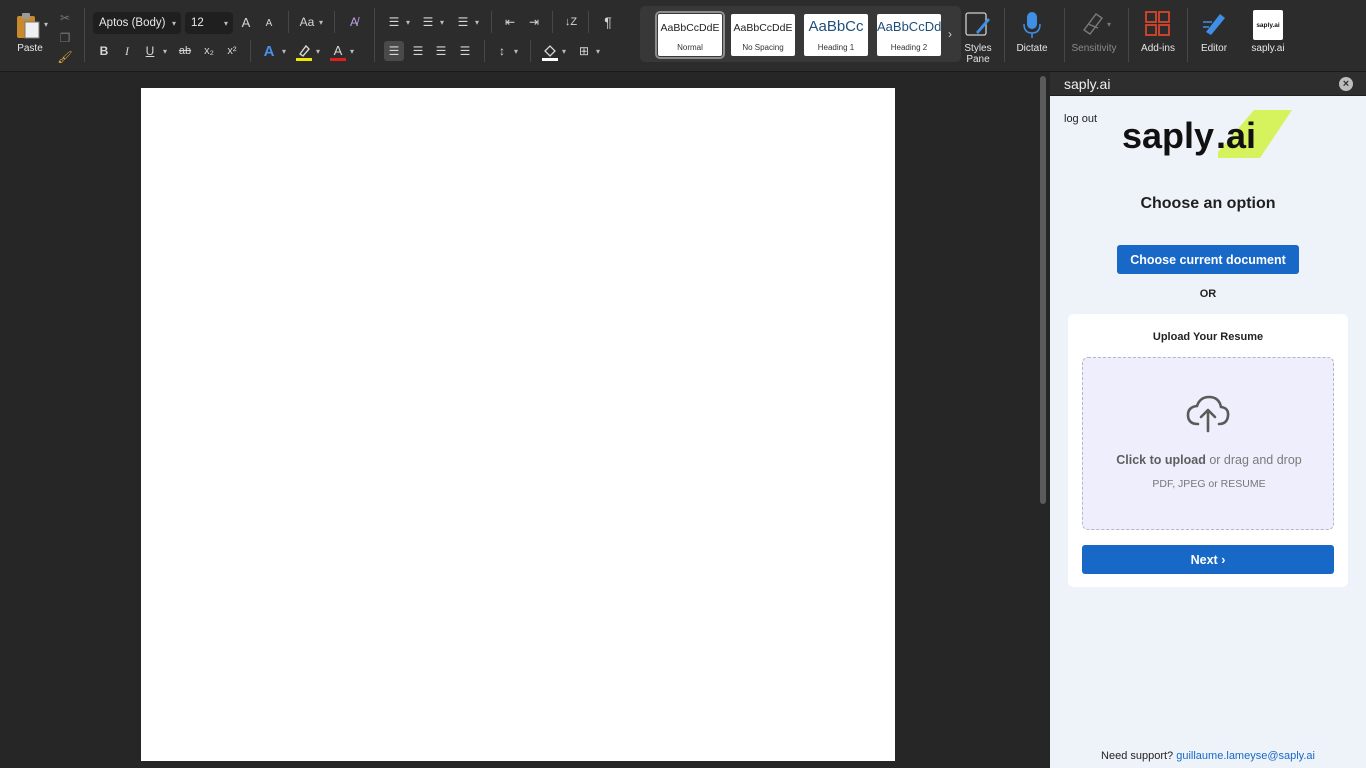  Describe the element at coordinates (950, 34) in the screenshot. I see `styles-gallery-more-icon: ›` at that location.